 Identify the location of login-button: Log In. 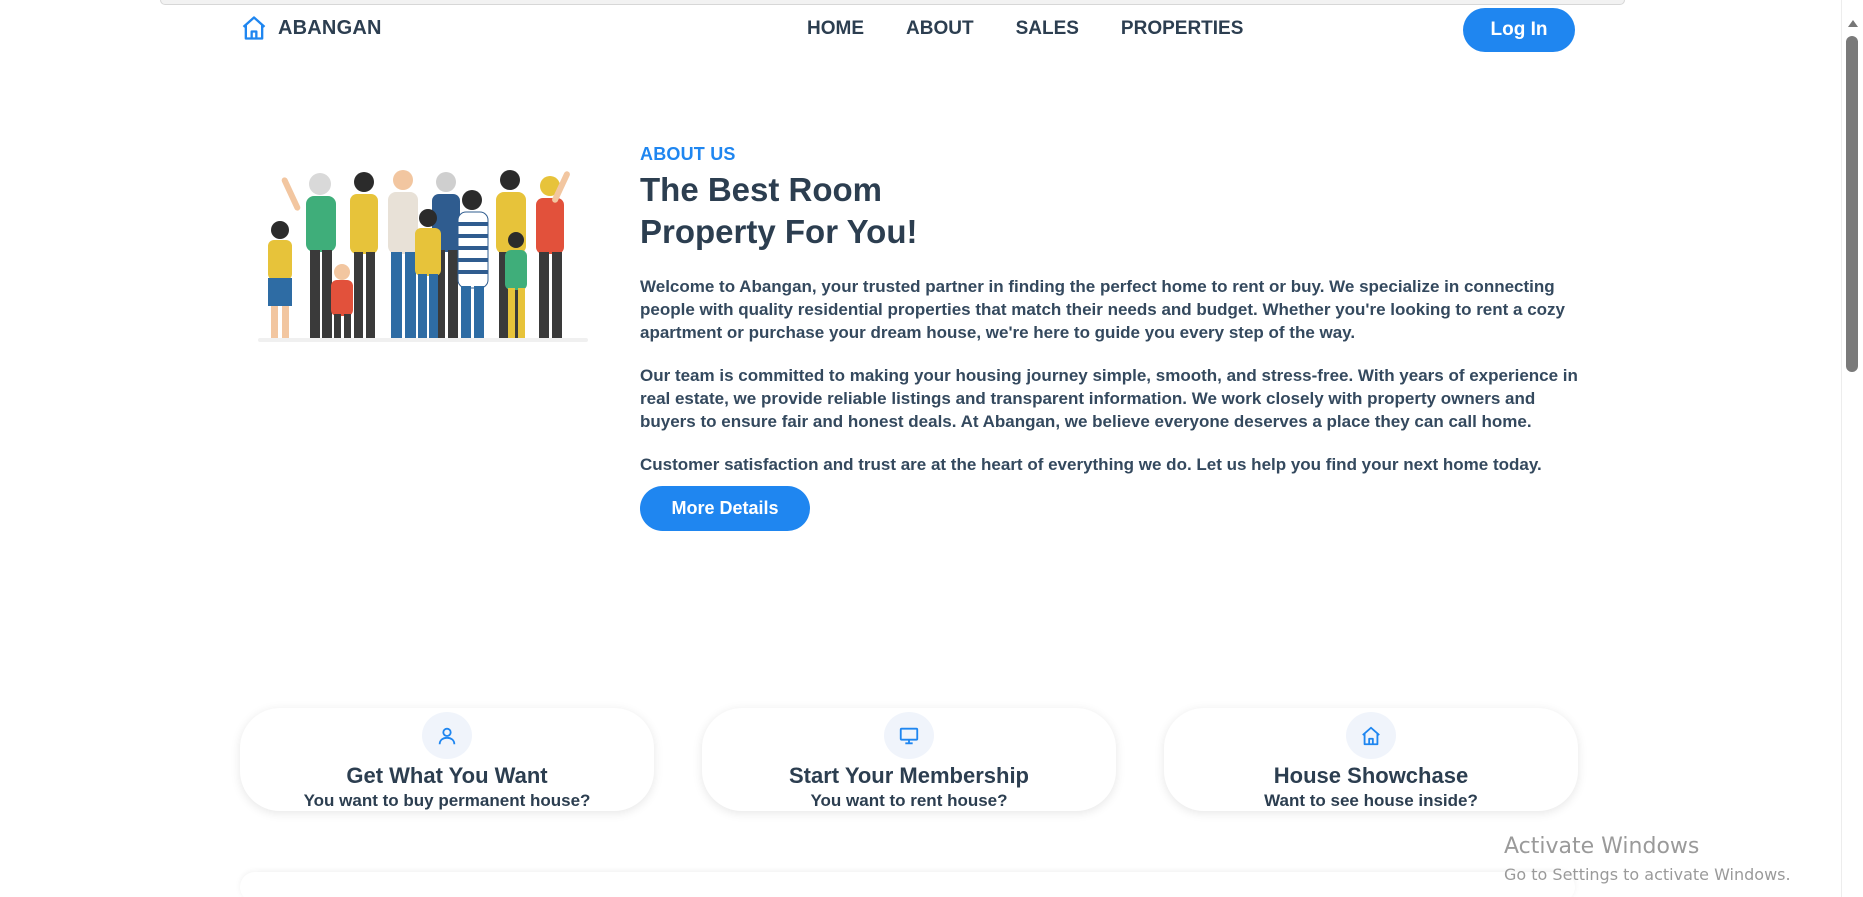
(1519, 30).